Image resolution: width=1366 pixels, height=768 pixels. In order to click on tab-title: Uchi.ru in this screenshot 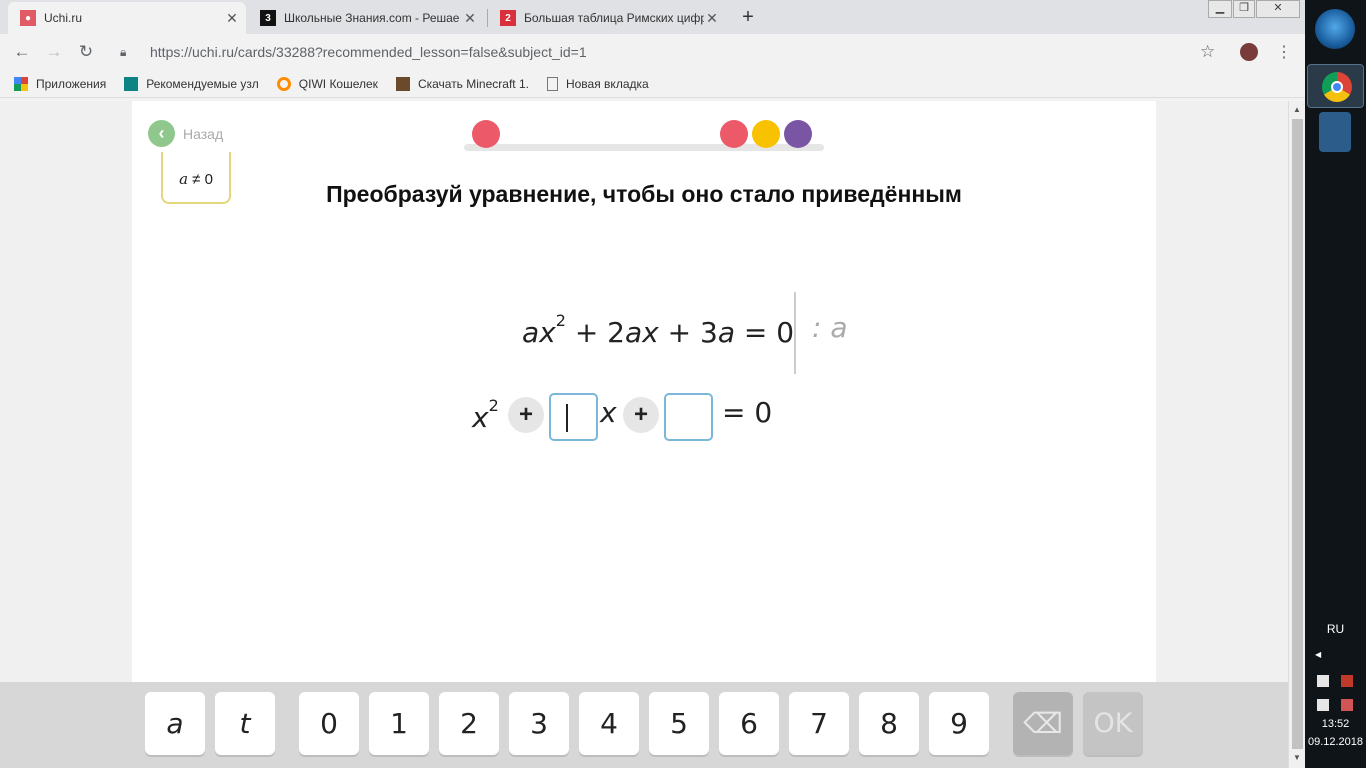, I will do `click(63, 18)`.